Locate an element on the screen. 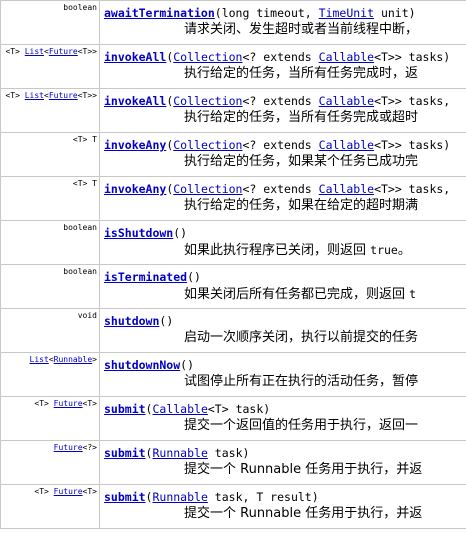 The height and width of the screenshot is (539, 466). method-description: 提交一个返回值的任务用于执行，返回一 is located at coordinates (285, 426).